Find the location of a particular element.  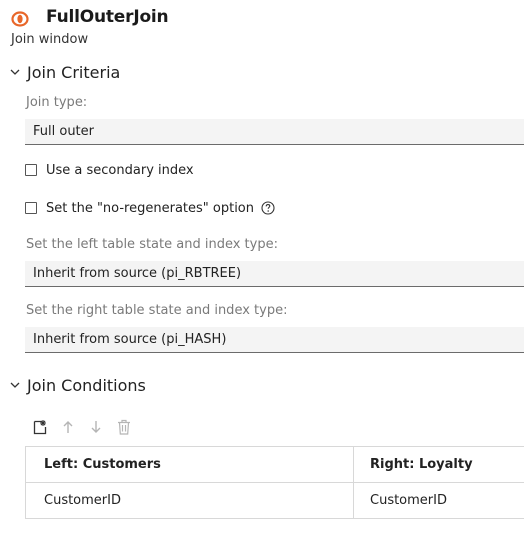

help-icon is located at coordinates (268, 208).